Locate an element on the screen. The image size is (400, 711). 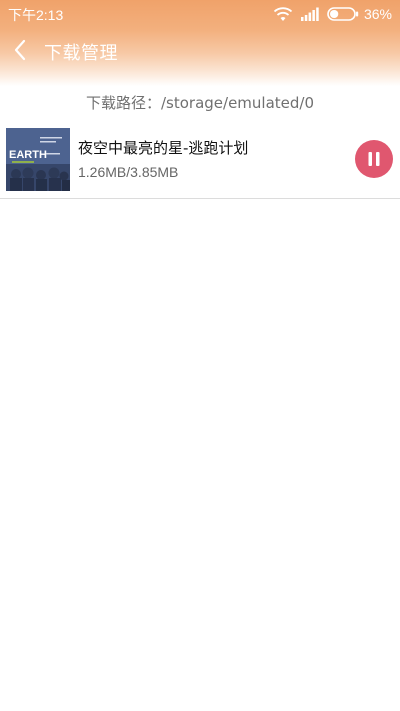
chevron-left-icon is located at coordinates (20, 50).